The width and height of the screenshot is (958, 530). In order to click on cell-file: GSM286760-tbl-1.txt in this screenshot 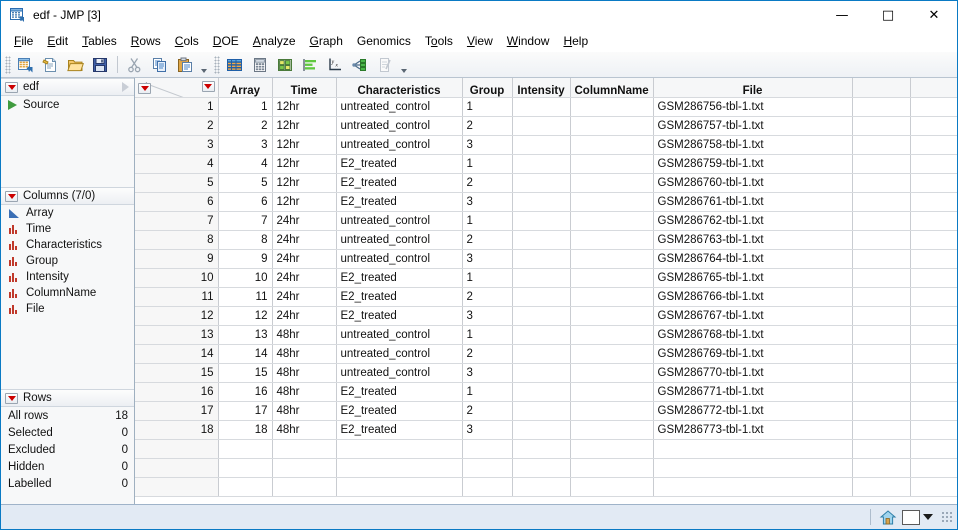, I will do `click(753, 183)`.